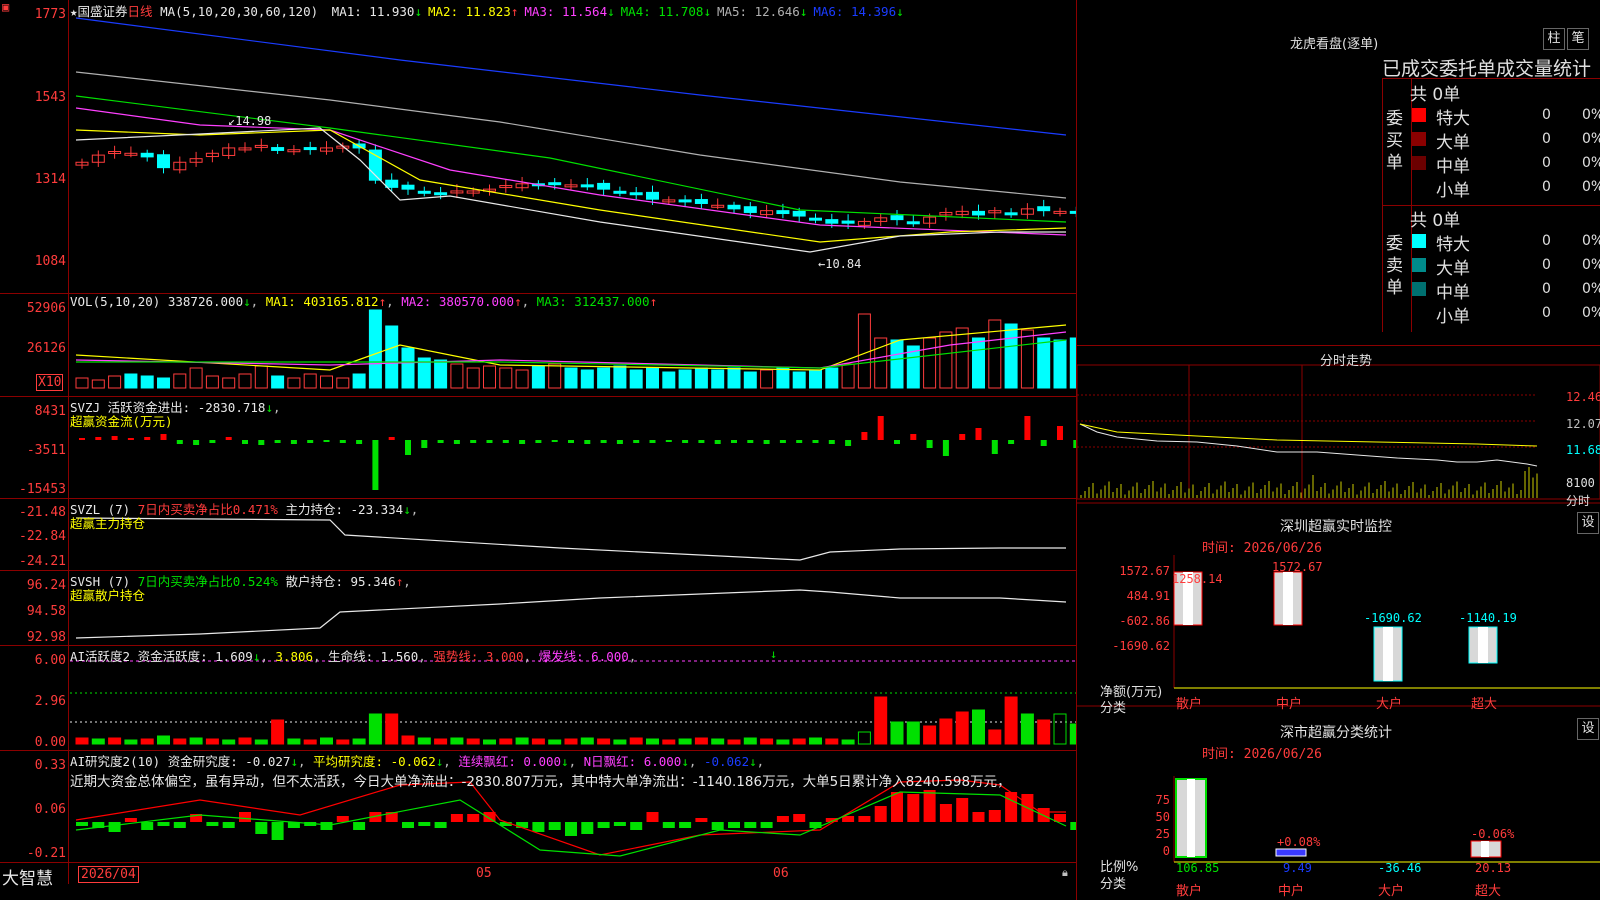 This screenshot has height=900, width=1600. I want to click on intraday-title: 分时走势, so click(1346, 359).